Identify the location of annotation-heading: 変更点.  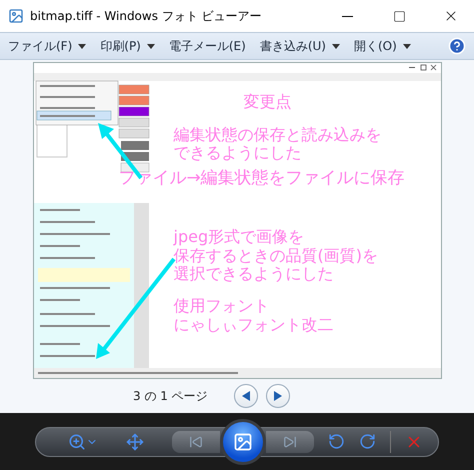
(268, 102).